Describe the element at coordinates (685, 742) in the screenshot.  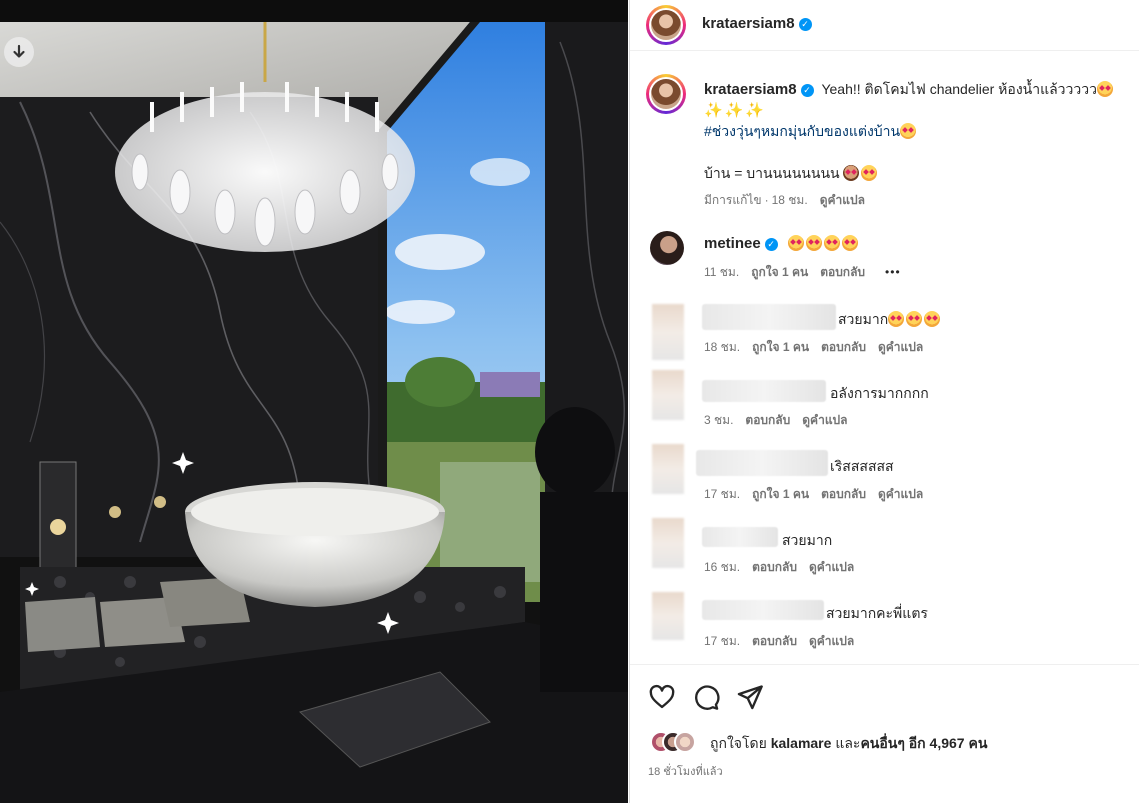
I see `liker-avatar` at that location.